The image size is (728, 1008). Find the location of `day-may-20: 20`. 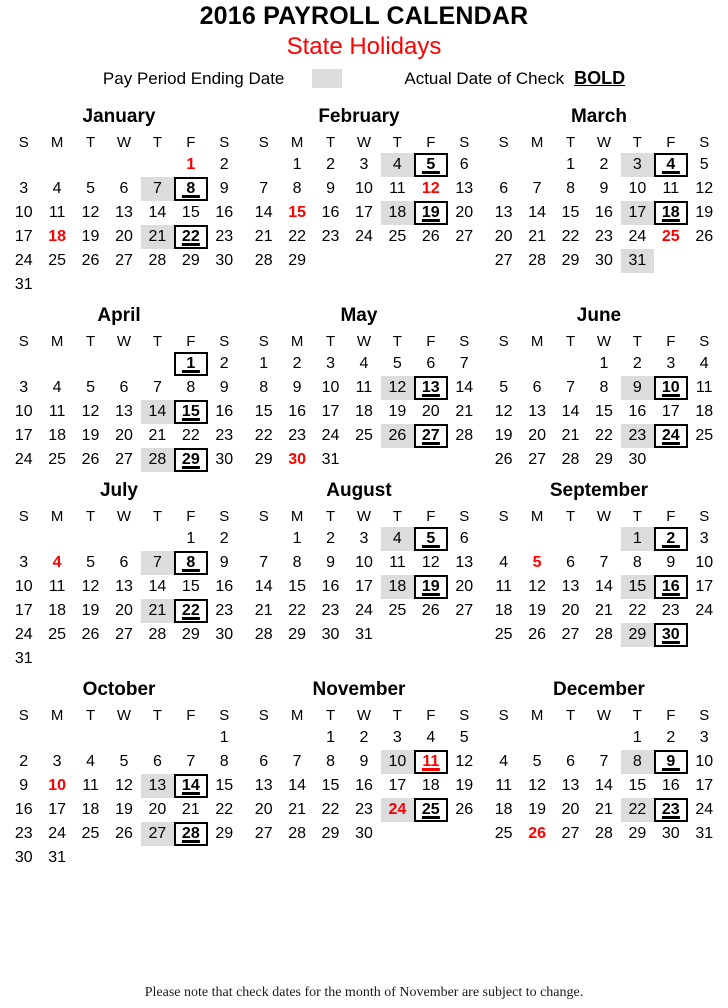

day-may-20: 20 is located at coordinates (430, 411).